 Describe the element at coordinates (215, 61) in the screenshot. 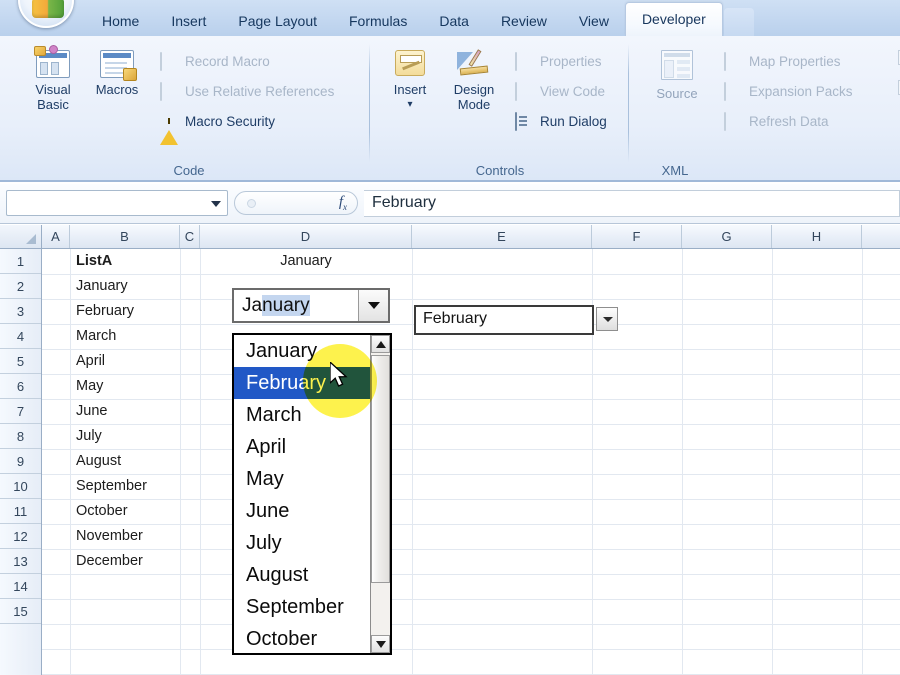

I see `record-macro-button: Record Macro` at that location.